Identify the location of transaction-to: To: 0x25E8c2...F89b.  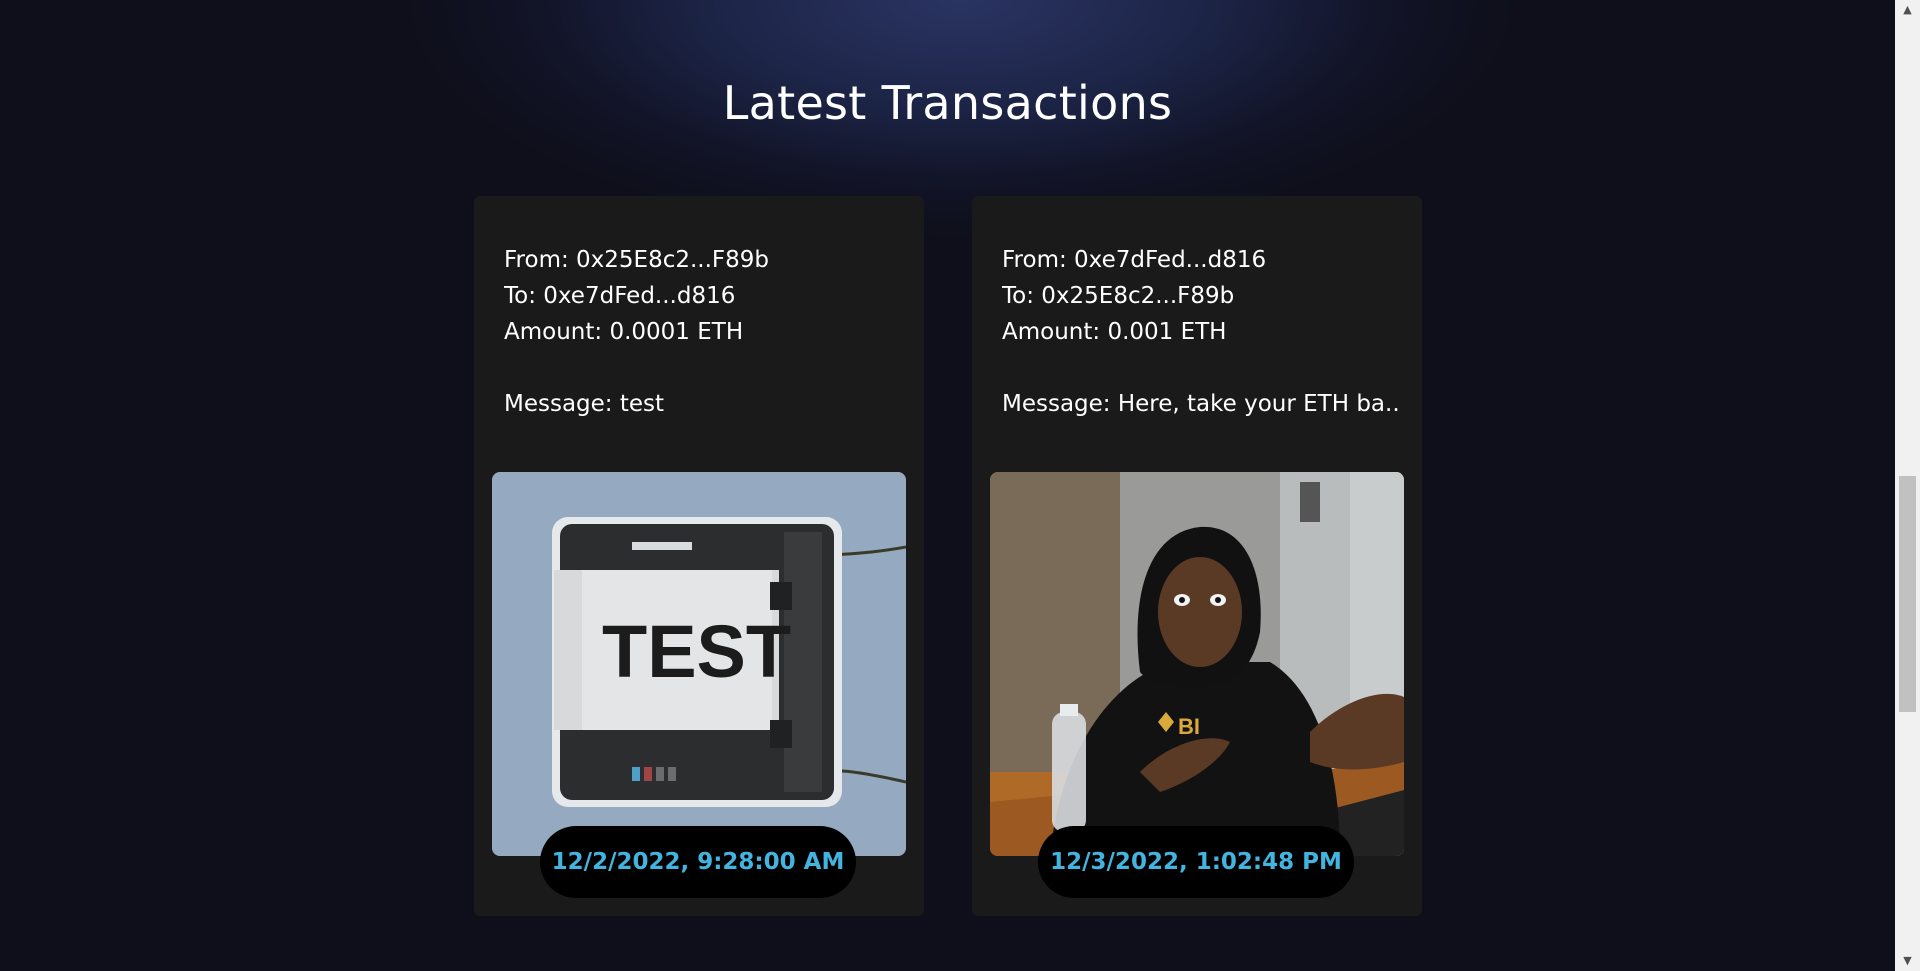
(1118, 296).